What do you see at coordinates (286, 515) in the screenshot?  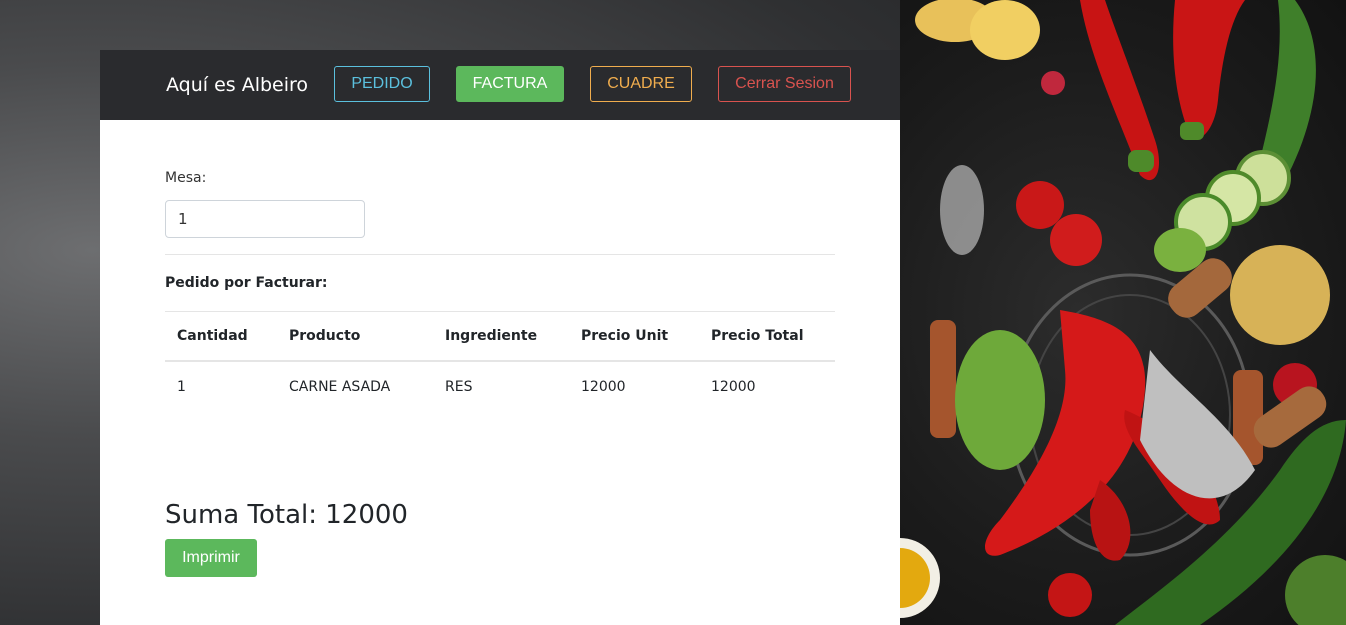 I see `suma-total: Suma Total: 12000` at bounding box center [286, 515].